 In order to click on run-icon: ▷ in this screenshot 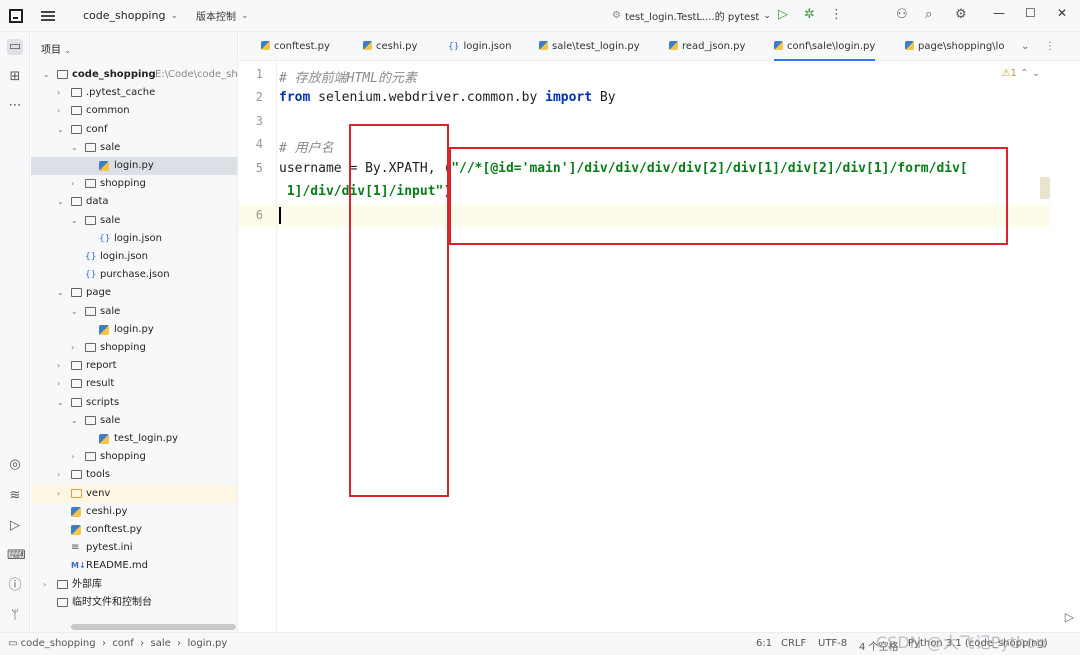, I will do `click(783, 14)`.